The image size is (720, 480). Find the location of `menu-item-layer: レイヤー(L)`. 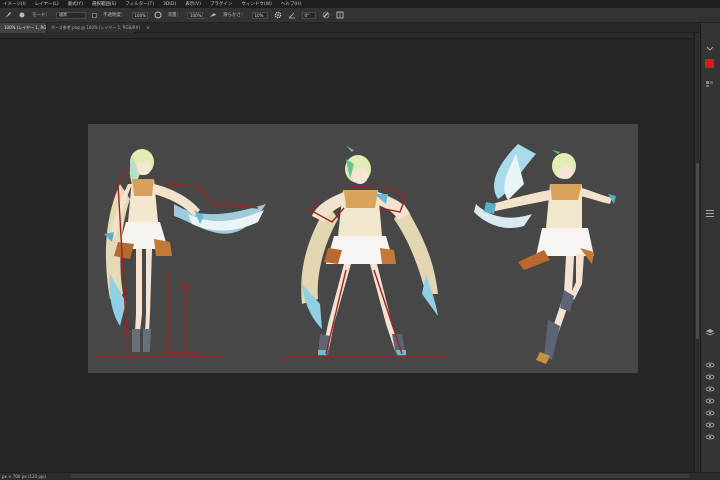

menu-item-layer: レイヤー(L) is located at coordinates (47, 4).